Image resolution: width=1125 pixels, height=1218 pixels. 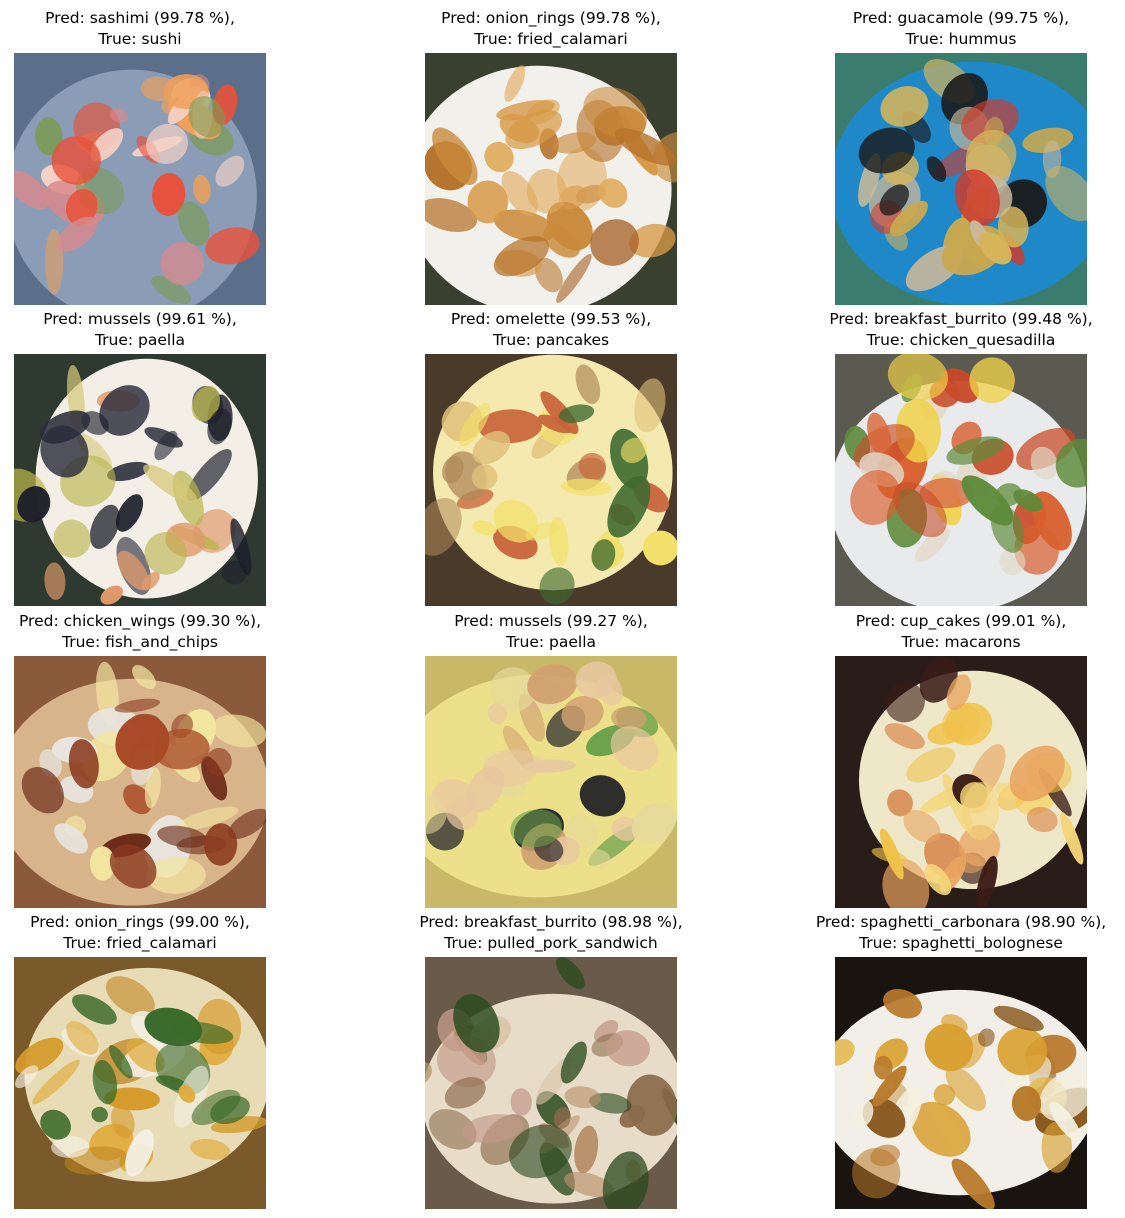 What do you see at coordinates (961, 621) in the screenshot?
I see `predicted-label: Pred: cup_cakes (99.01 %),` at bounding box center [961, 621].